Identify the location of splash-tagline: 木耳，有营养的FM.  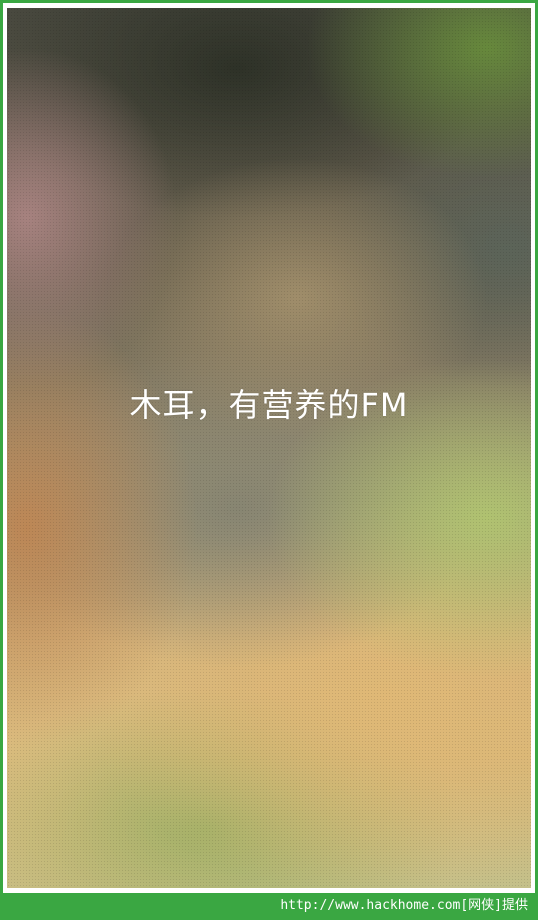
(269, 405).